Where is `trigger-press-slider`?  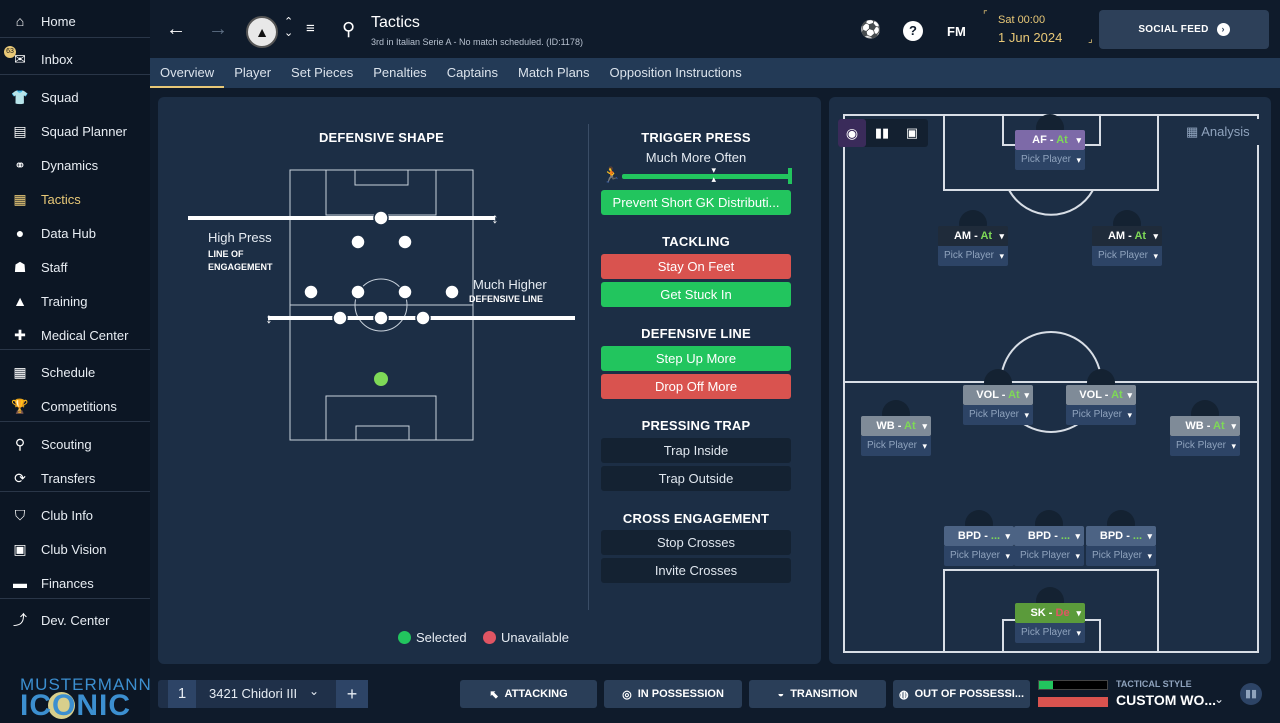
trigger-press-slider is located at coordinates (707, 176).